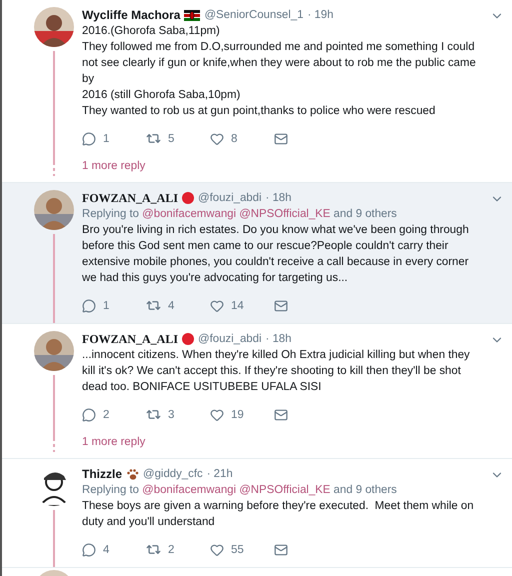 The image size is (512, 576). Describe the element at coordinates (173, 474) in the screenshot. I see `user-handle: @giddy_cfc` at that location.